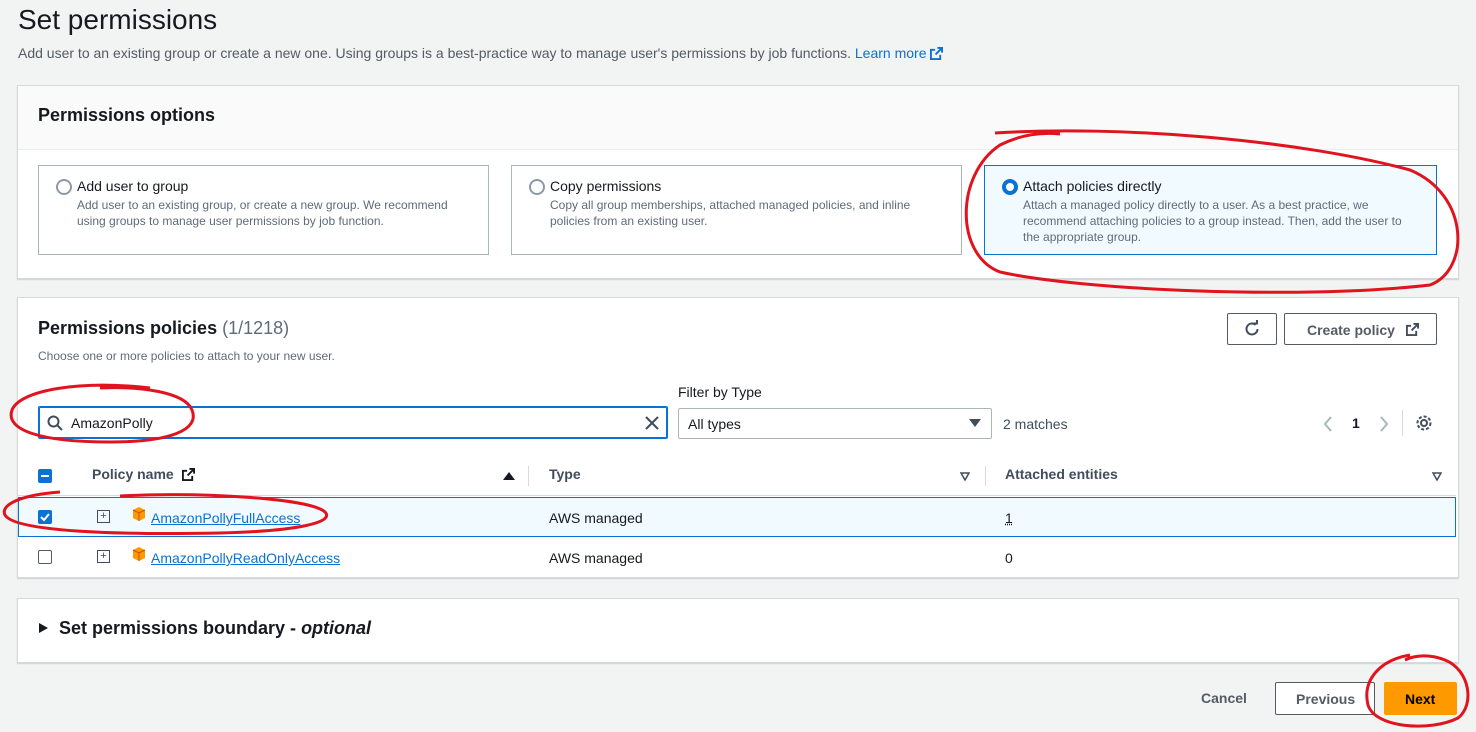  What do you see at coordinates (133, 186) in the screenshot?
I see `option-label: Add user to group` at bounding box center [133, 186].